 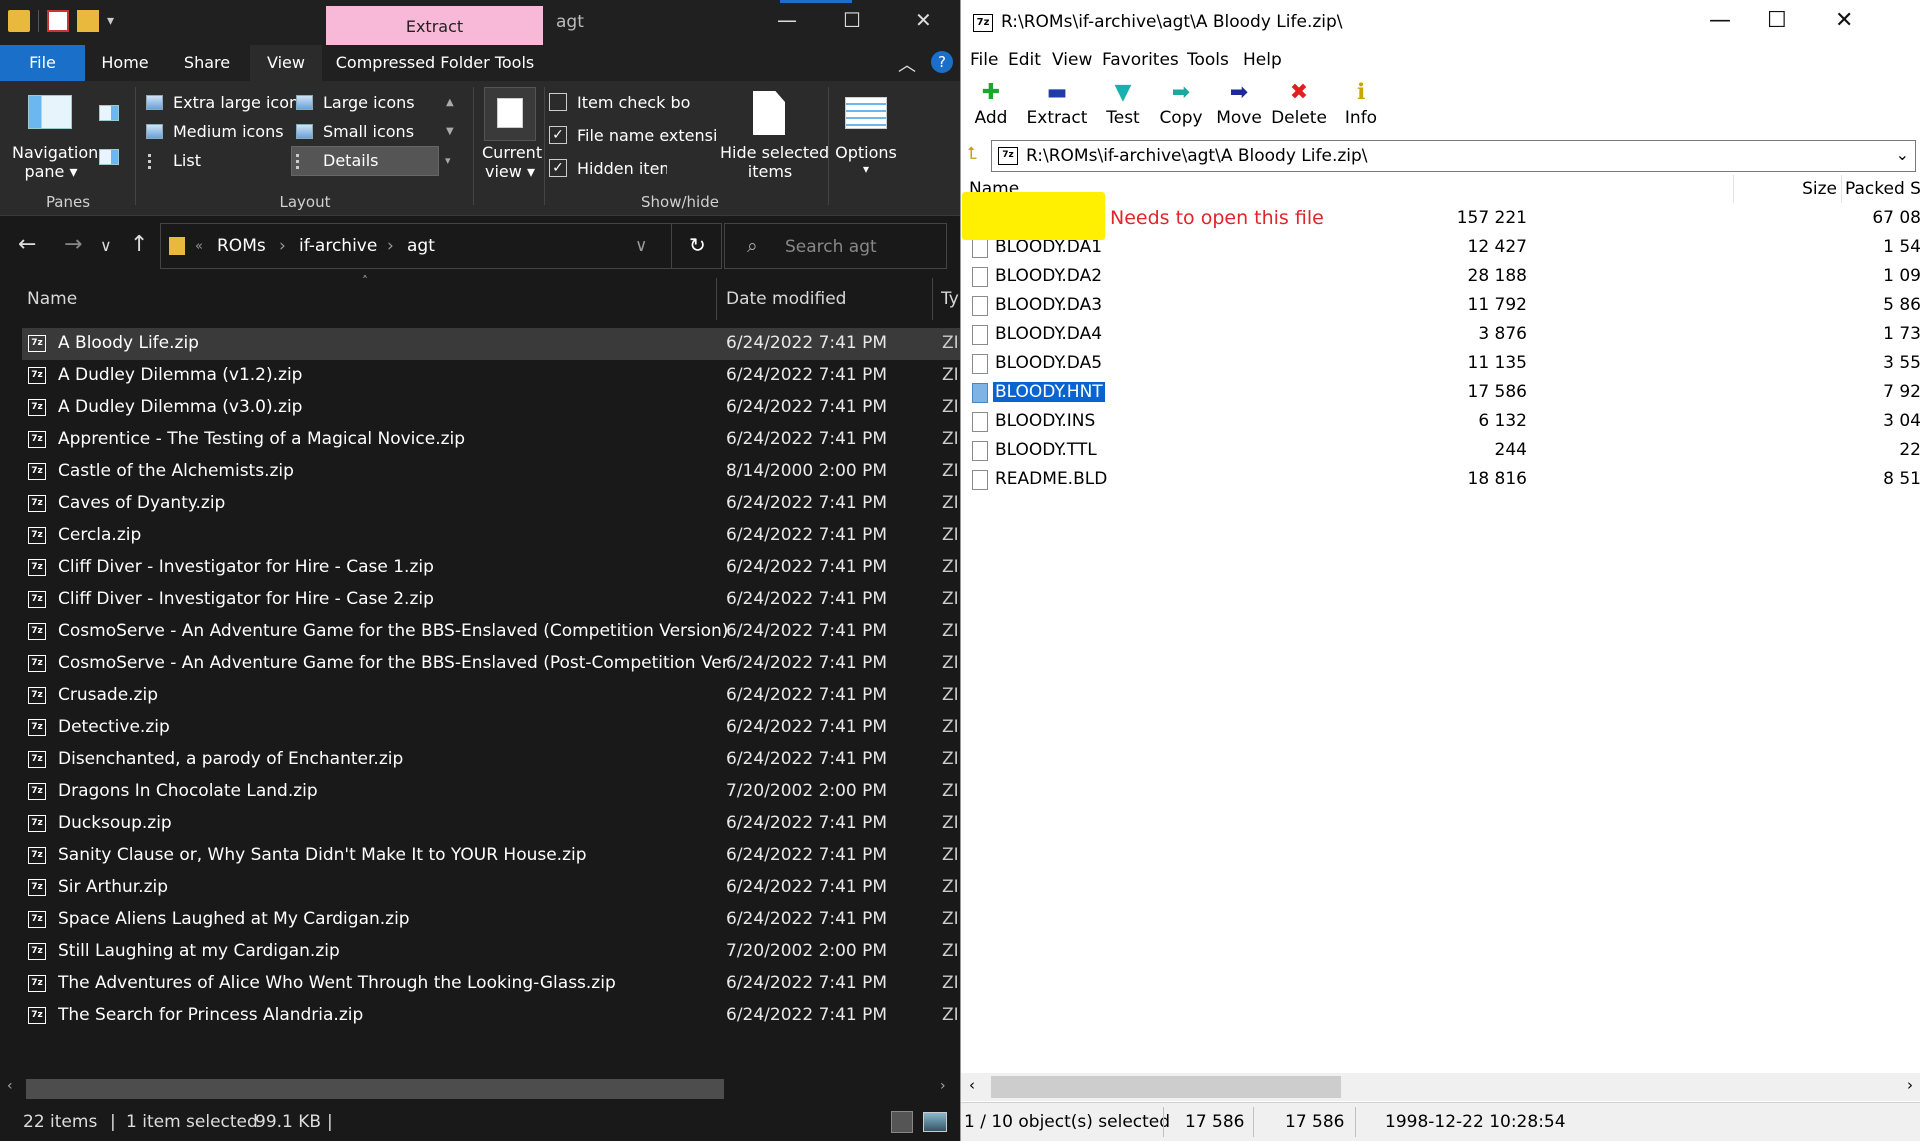 I want to click on menu-help: Help, so click(x=1262, y=60).